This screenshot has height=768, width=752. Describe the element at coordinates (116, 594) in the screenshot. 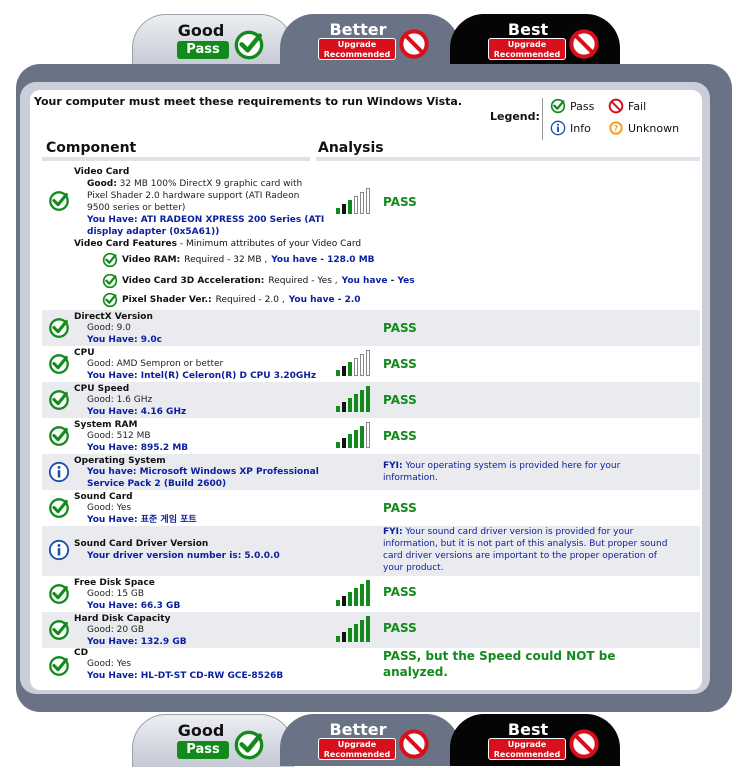

I see `requirement-good: Good: 15 GB` at that location.